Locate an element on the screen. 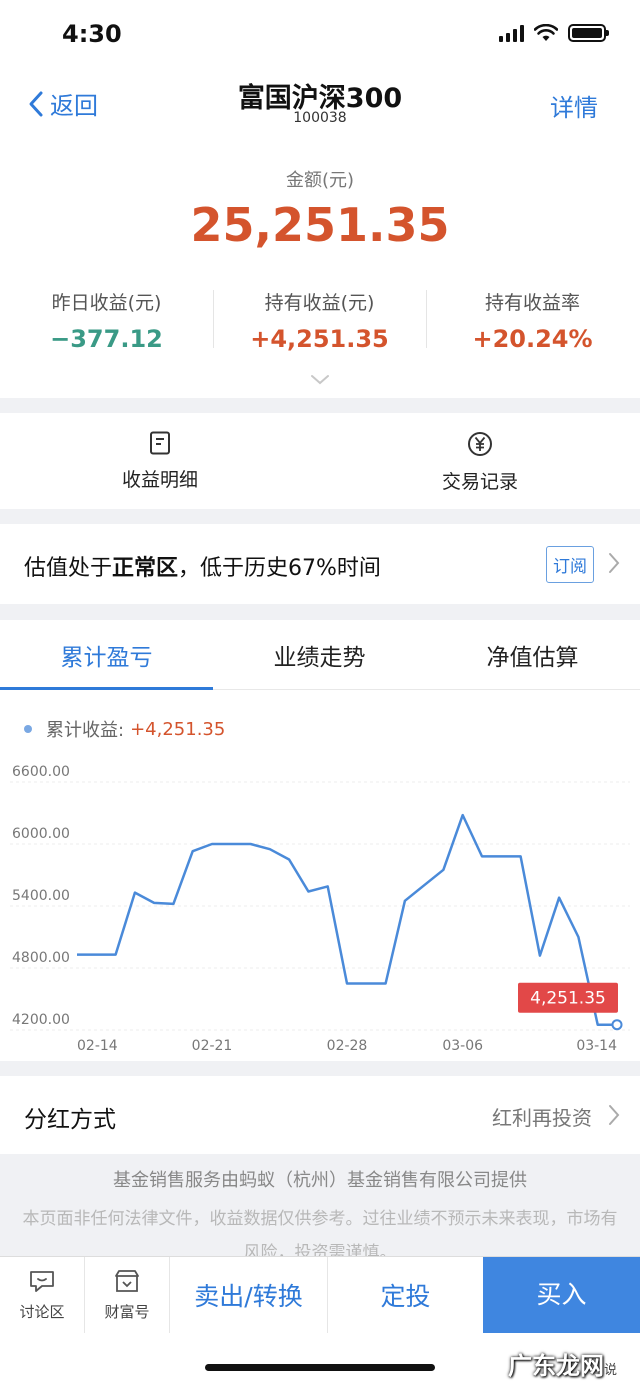 This screenshot has width=640, height=1385. fixed-invest-button: 定投 is located at coordinates (405, 1295).